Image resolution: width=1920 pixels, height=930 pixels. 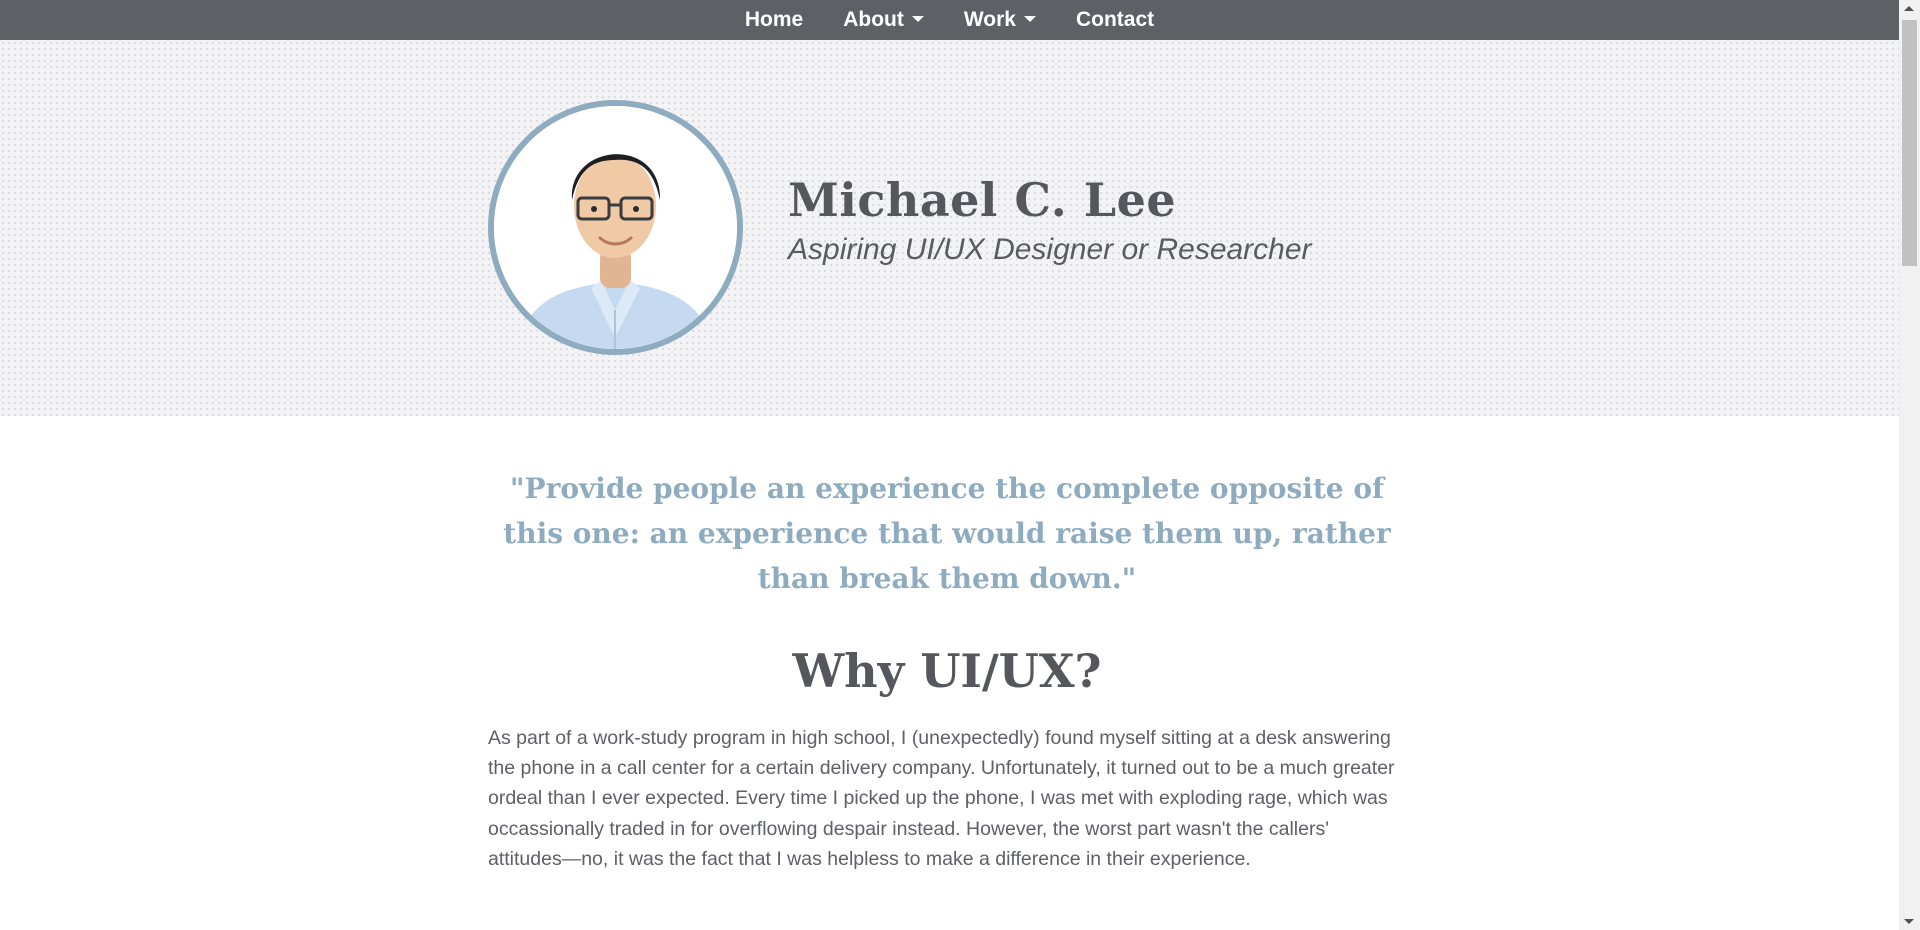 I want to click on nav-item-work: Work, so click(x=1000, y=20).